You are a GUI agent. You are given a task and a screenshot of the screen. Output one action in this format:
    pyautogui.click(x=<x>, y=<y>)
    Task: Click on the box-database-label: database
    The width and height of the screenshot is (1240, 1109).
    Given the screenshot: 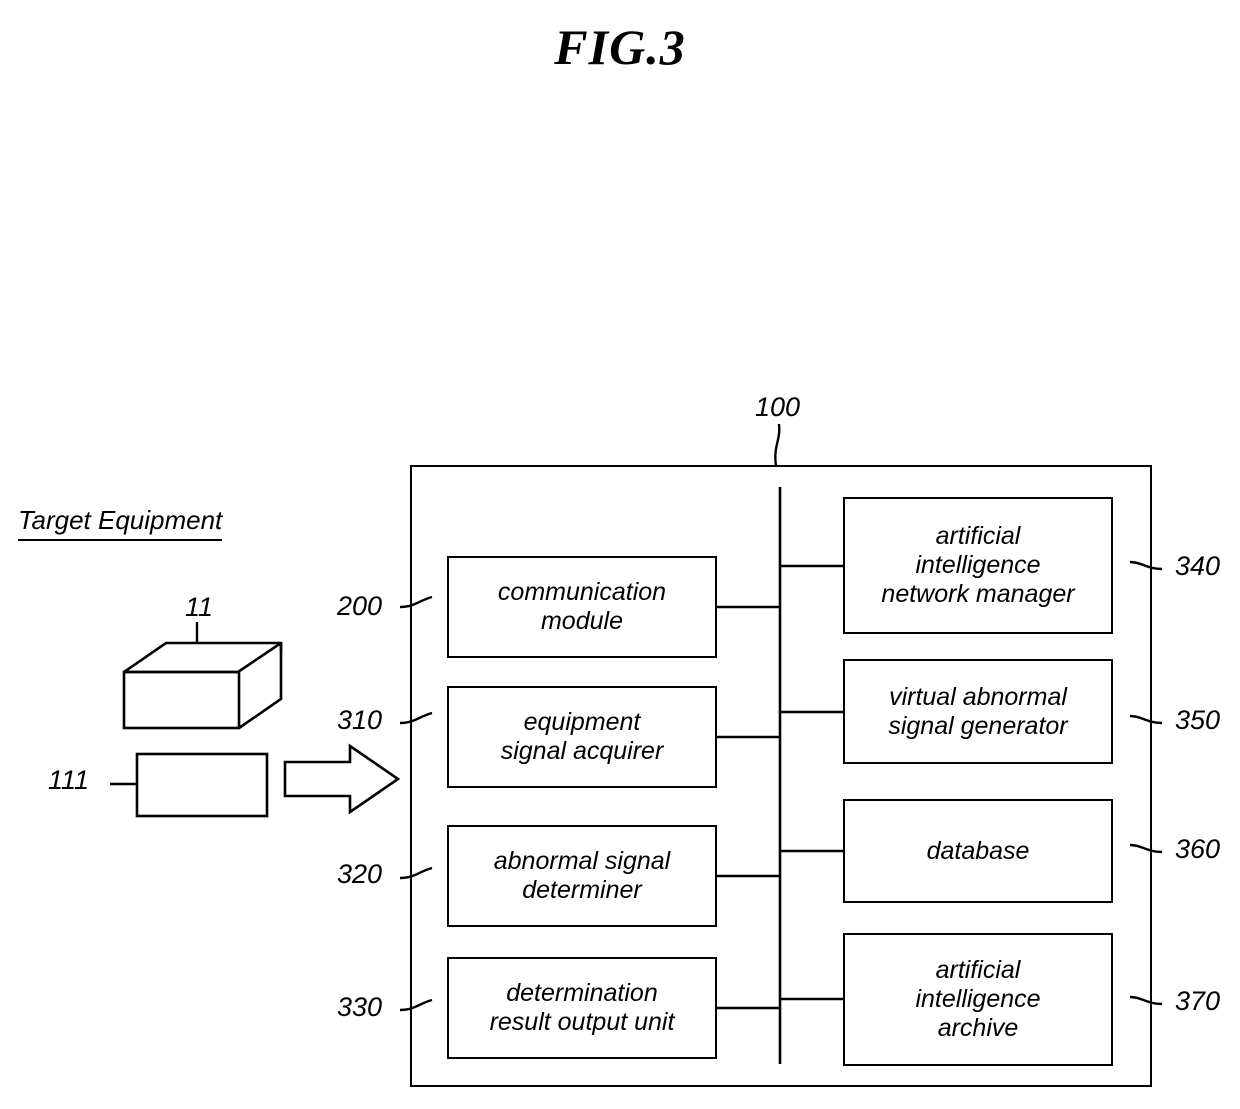 What is the action you would take?
    pyautogui.click(x=978, y=850)
    